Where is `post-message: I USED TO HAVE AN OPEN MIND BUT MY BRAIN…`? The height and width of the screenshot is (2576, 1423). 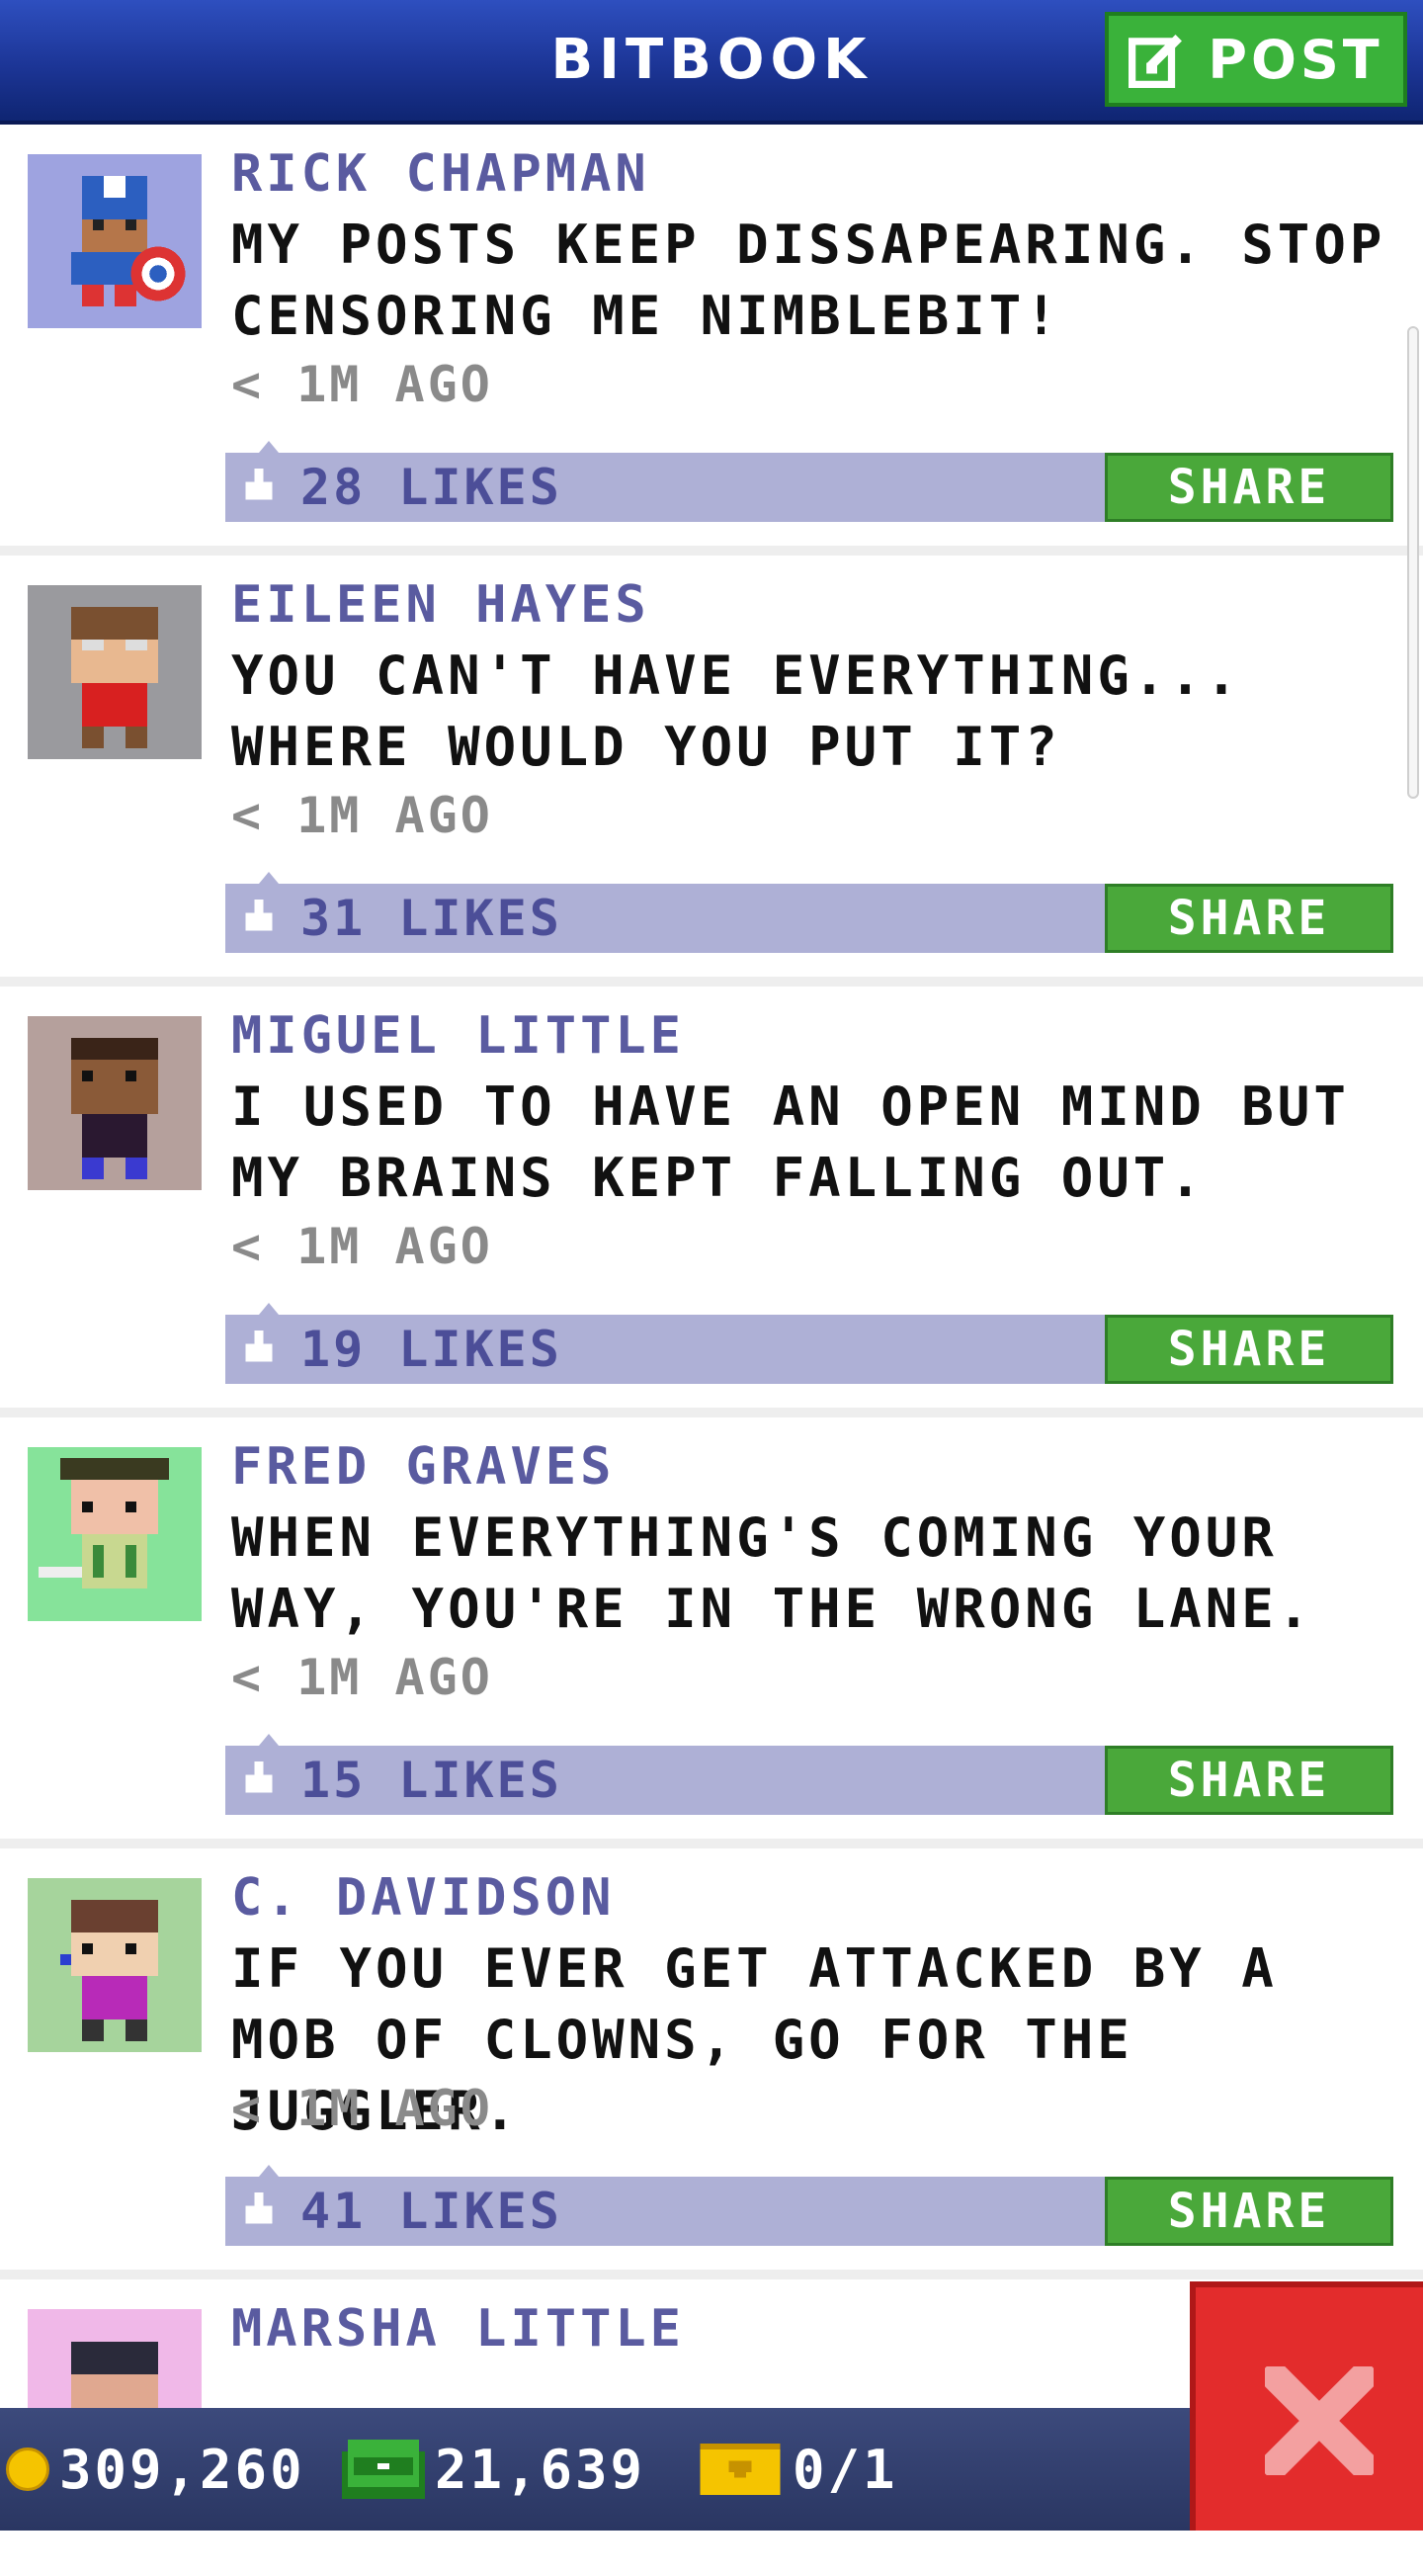 post-message: I USED TO HAVE AN OPEN MIND BUT MY BRAIN… is located at coordinates (790, 1142).